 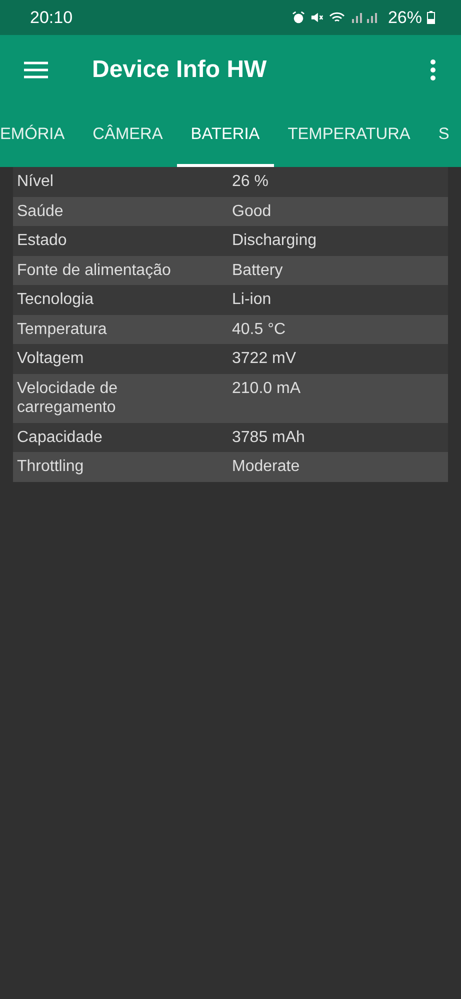 What do you see at coordinates (55, 300) in the screenshot?
I see `row-label: Tecnologia` at bounding box center [55, 300].